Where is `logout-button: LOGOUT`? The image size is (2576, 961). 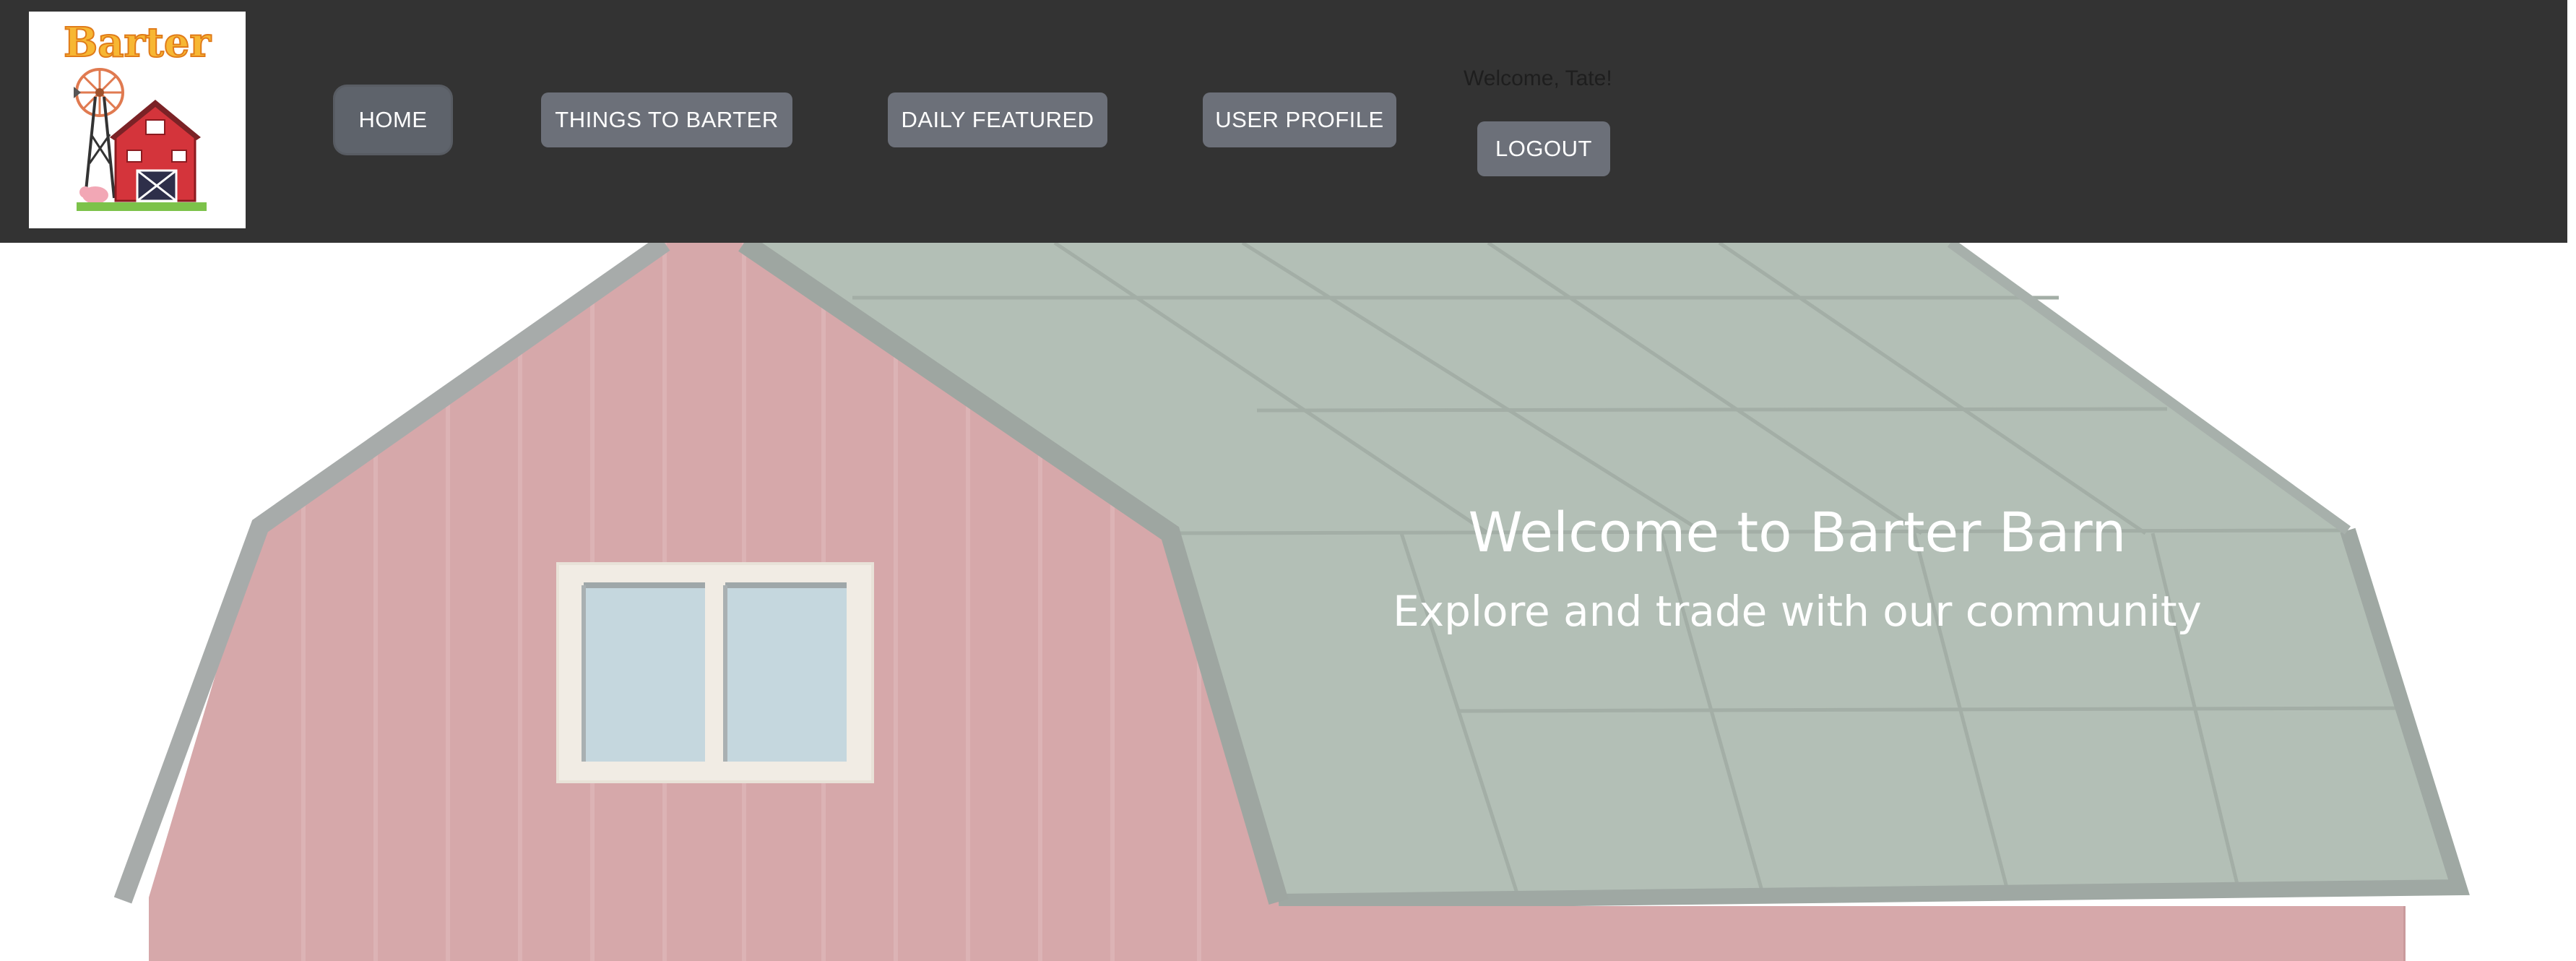
logout-button: LOGOUT is located at coordinates (1544, 148).